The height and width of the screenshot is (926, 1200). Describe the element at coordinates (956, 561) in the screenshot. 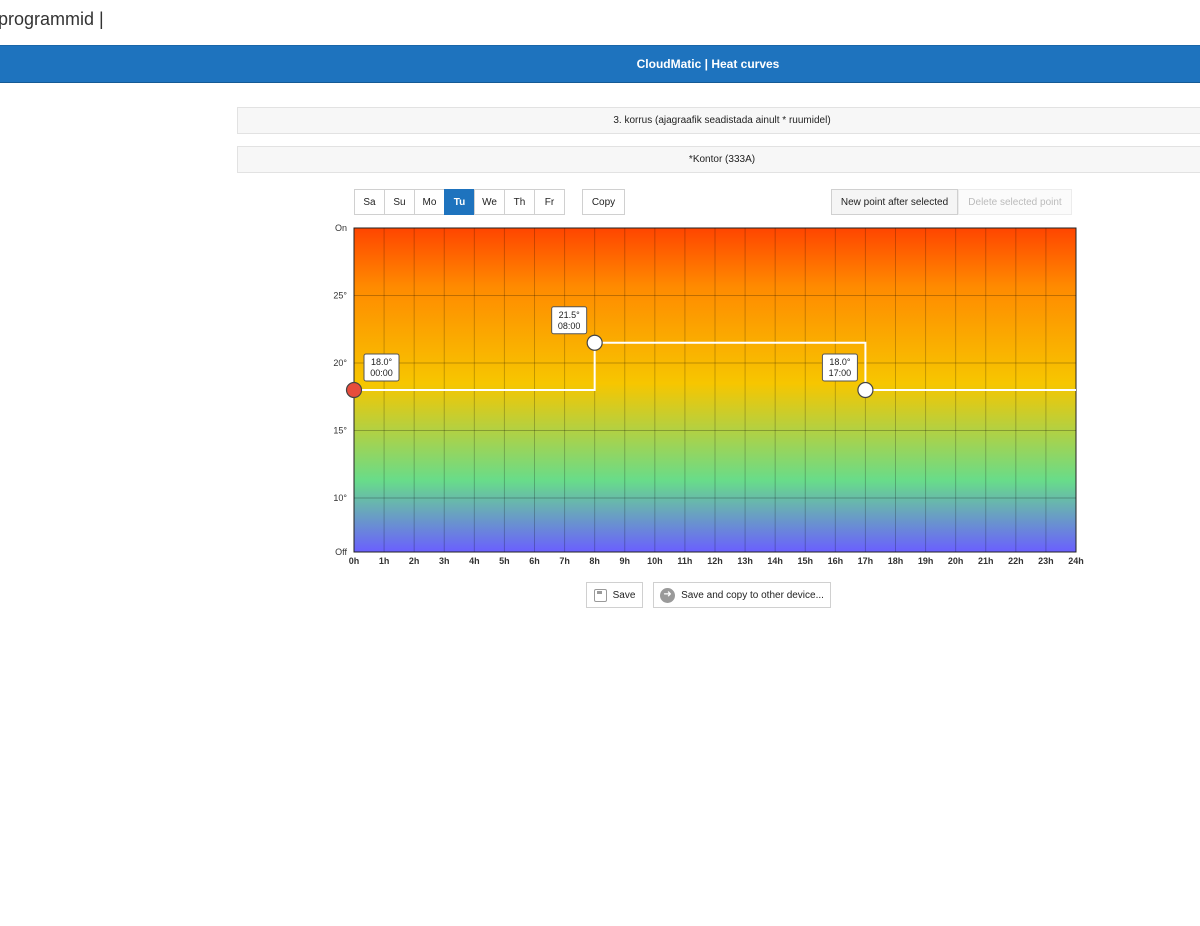

I see `x-tick-label: 20h` at that location.